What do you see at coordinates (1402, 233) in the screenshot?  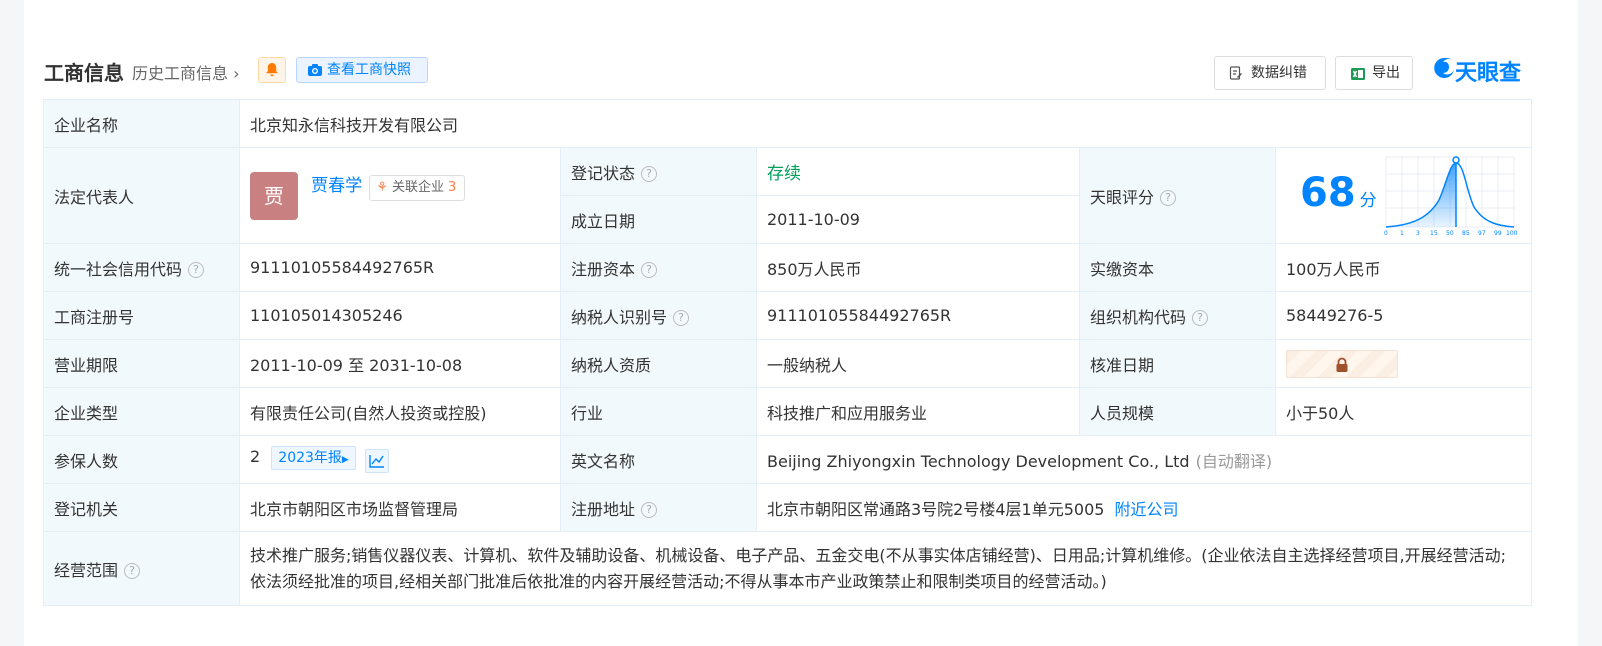 I see `tick-label: 1` at bounding box center [1402, 233].